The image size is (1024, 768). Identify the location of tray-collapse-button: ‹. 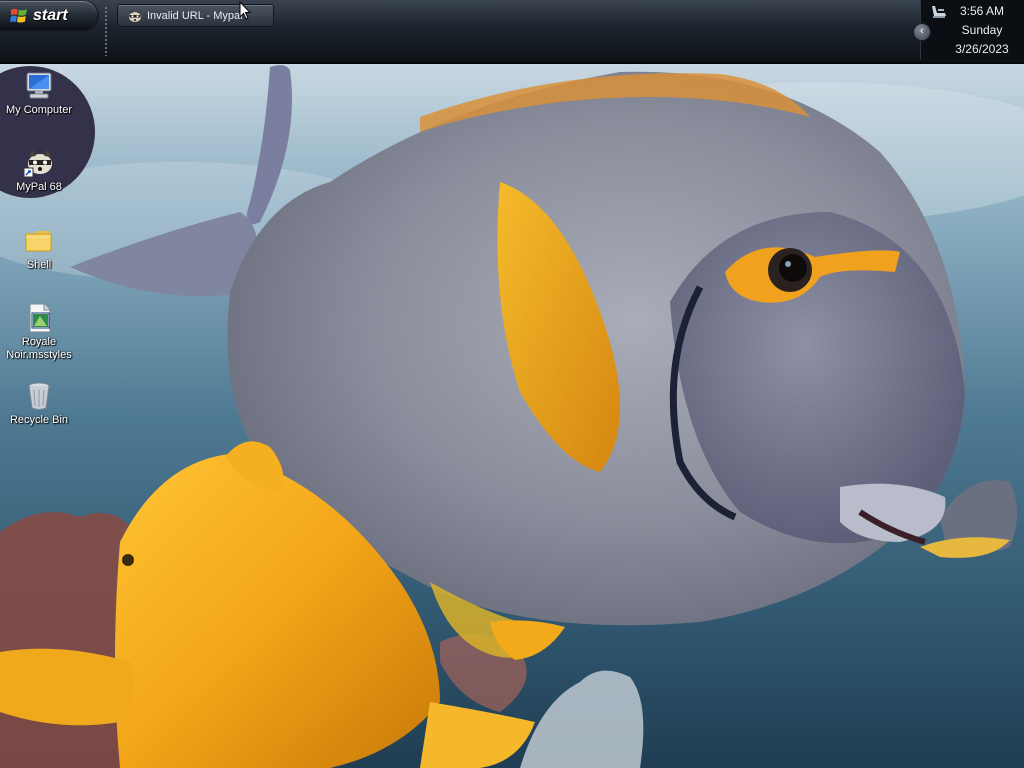
(922, 32).